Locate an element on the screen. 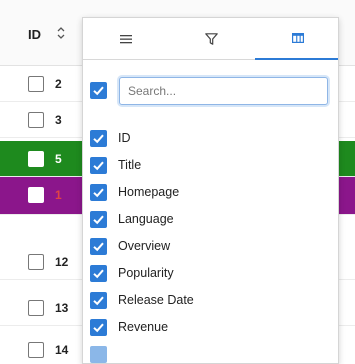  tab-general-menu is located at coordinates (125, 39).